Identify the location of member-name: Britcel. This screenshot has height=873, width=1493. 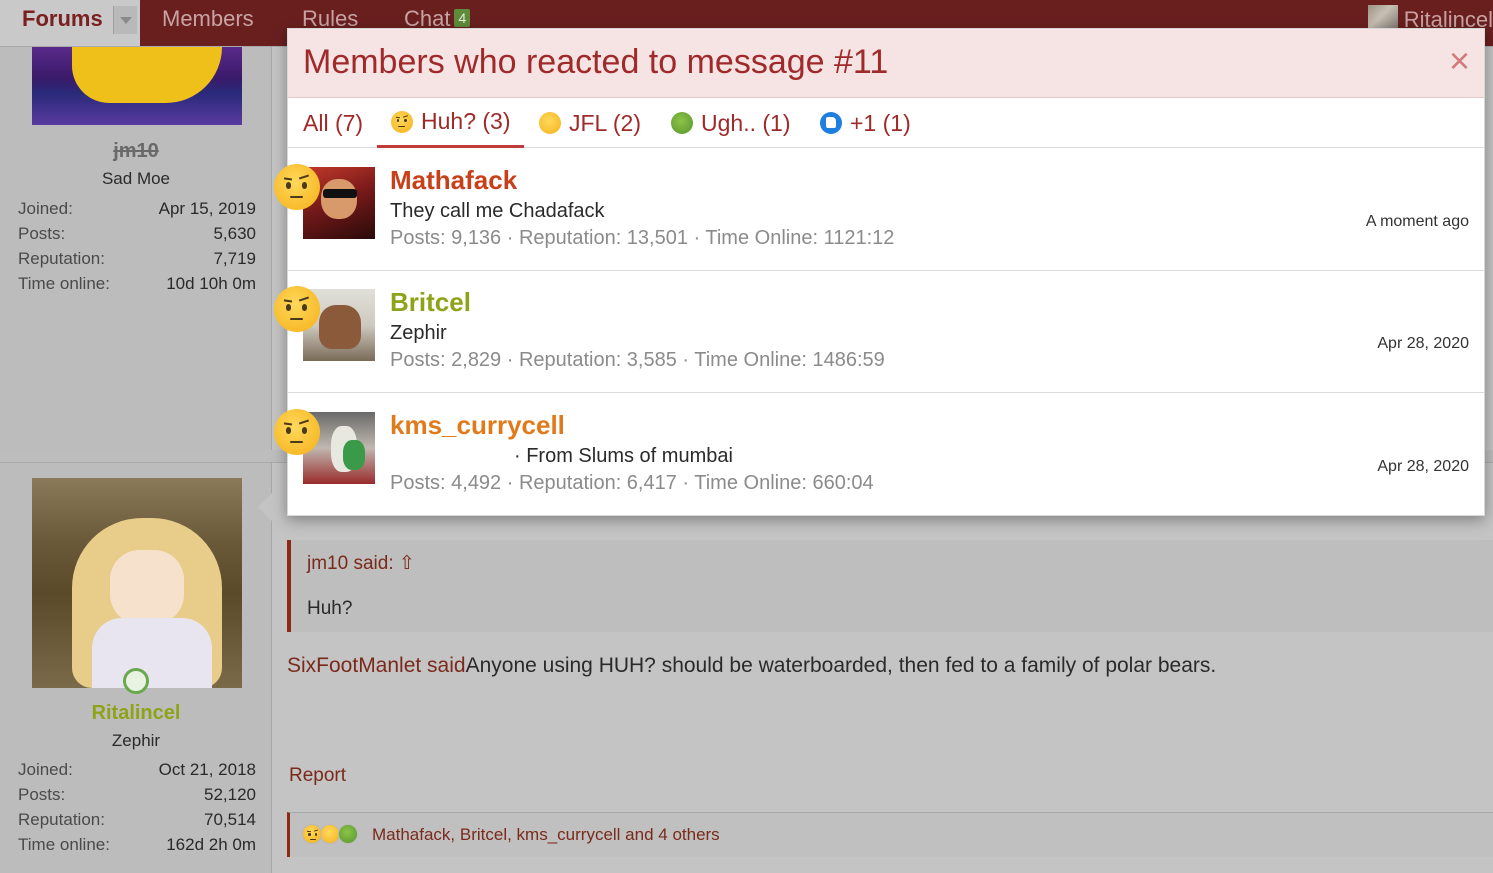
(430, 302).